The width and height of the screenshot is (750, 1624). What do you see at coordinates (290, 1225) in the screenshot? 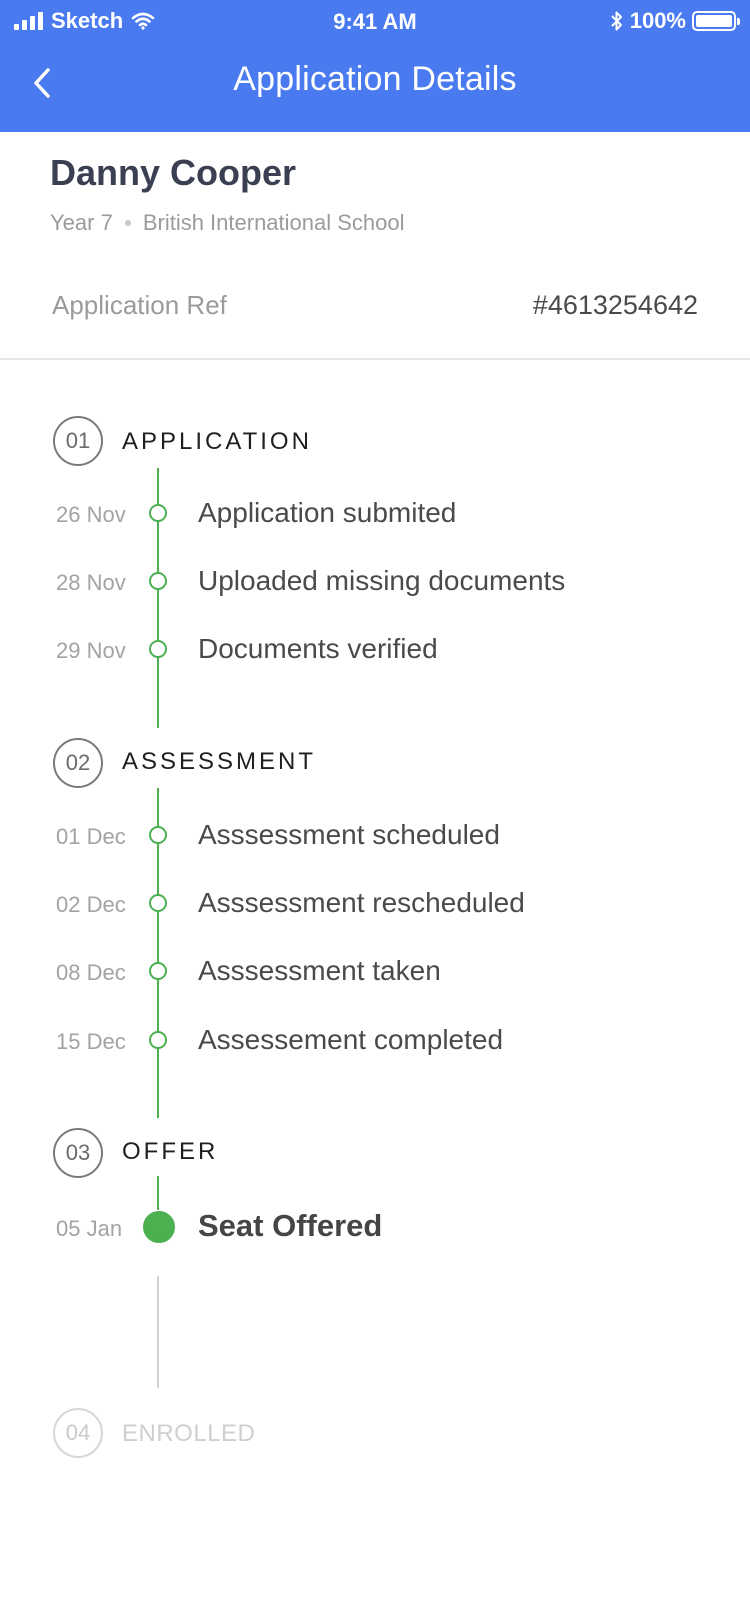
I see `event-label-current: Seat Offered` at bounding box center [290, 1225].